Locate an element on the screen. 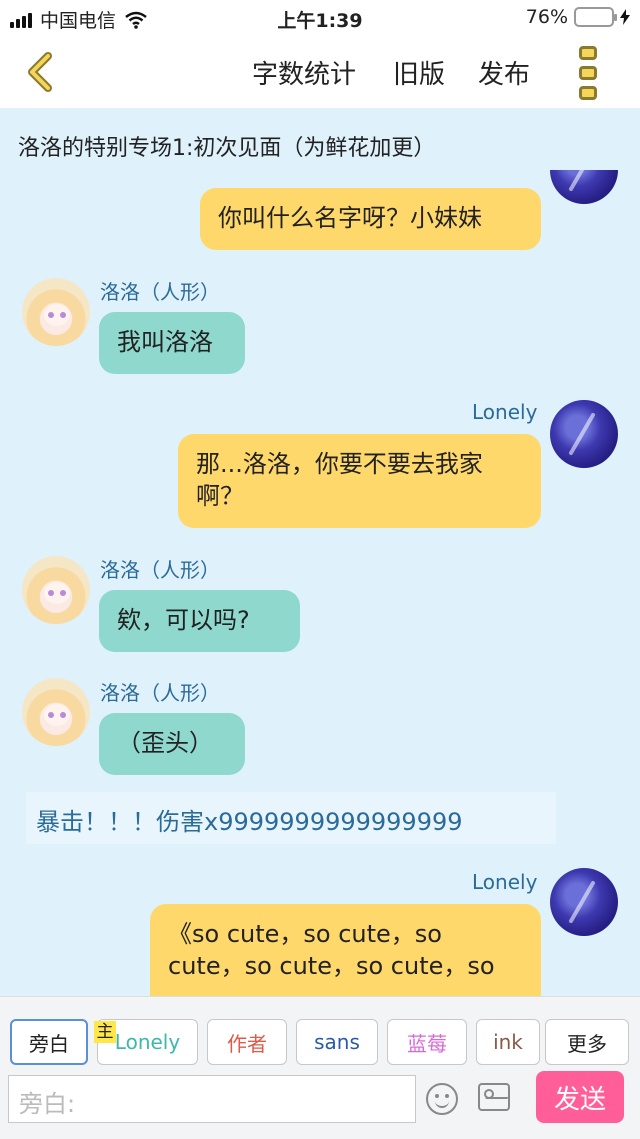  message-input: 旁白: is located at coordinates (212, 1099).